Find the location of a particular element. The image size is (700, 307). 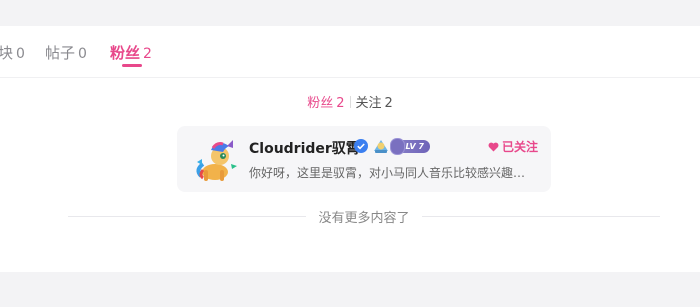

list-end-indicator: 没有更多内容了 is located at coordinates (364, 216).